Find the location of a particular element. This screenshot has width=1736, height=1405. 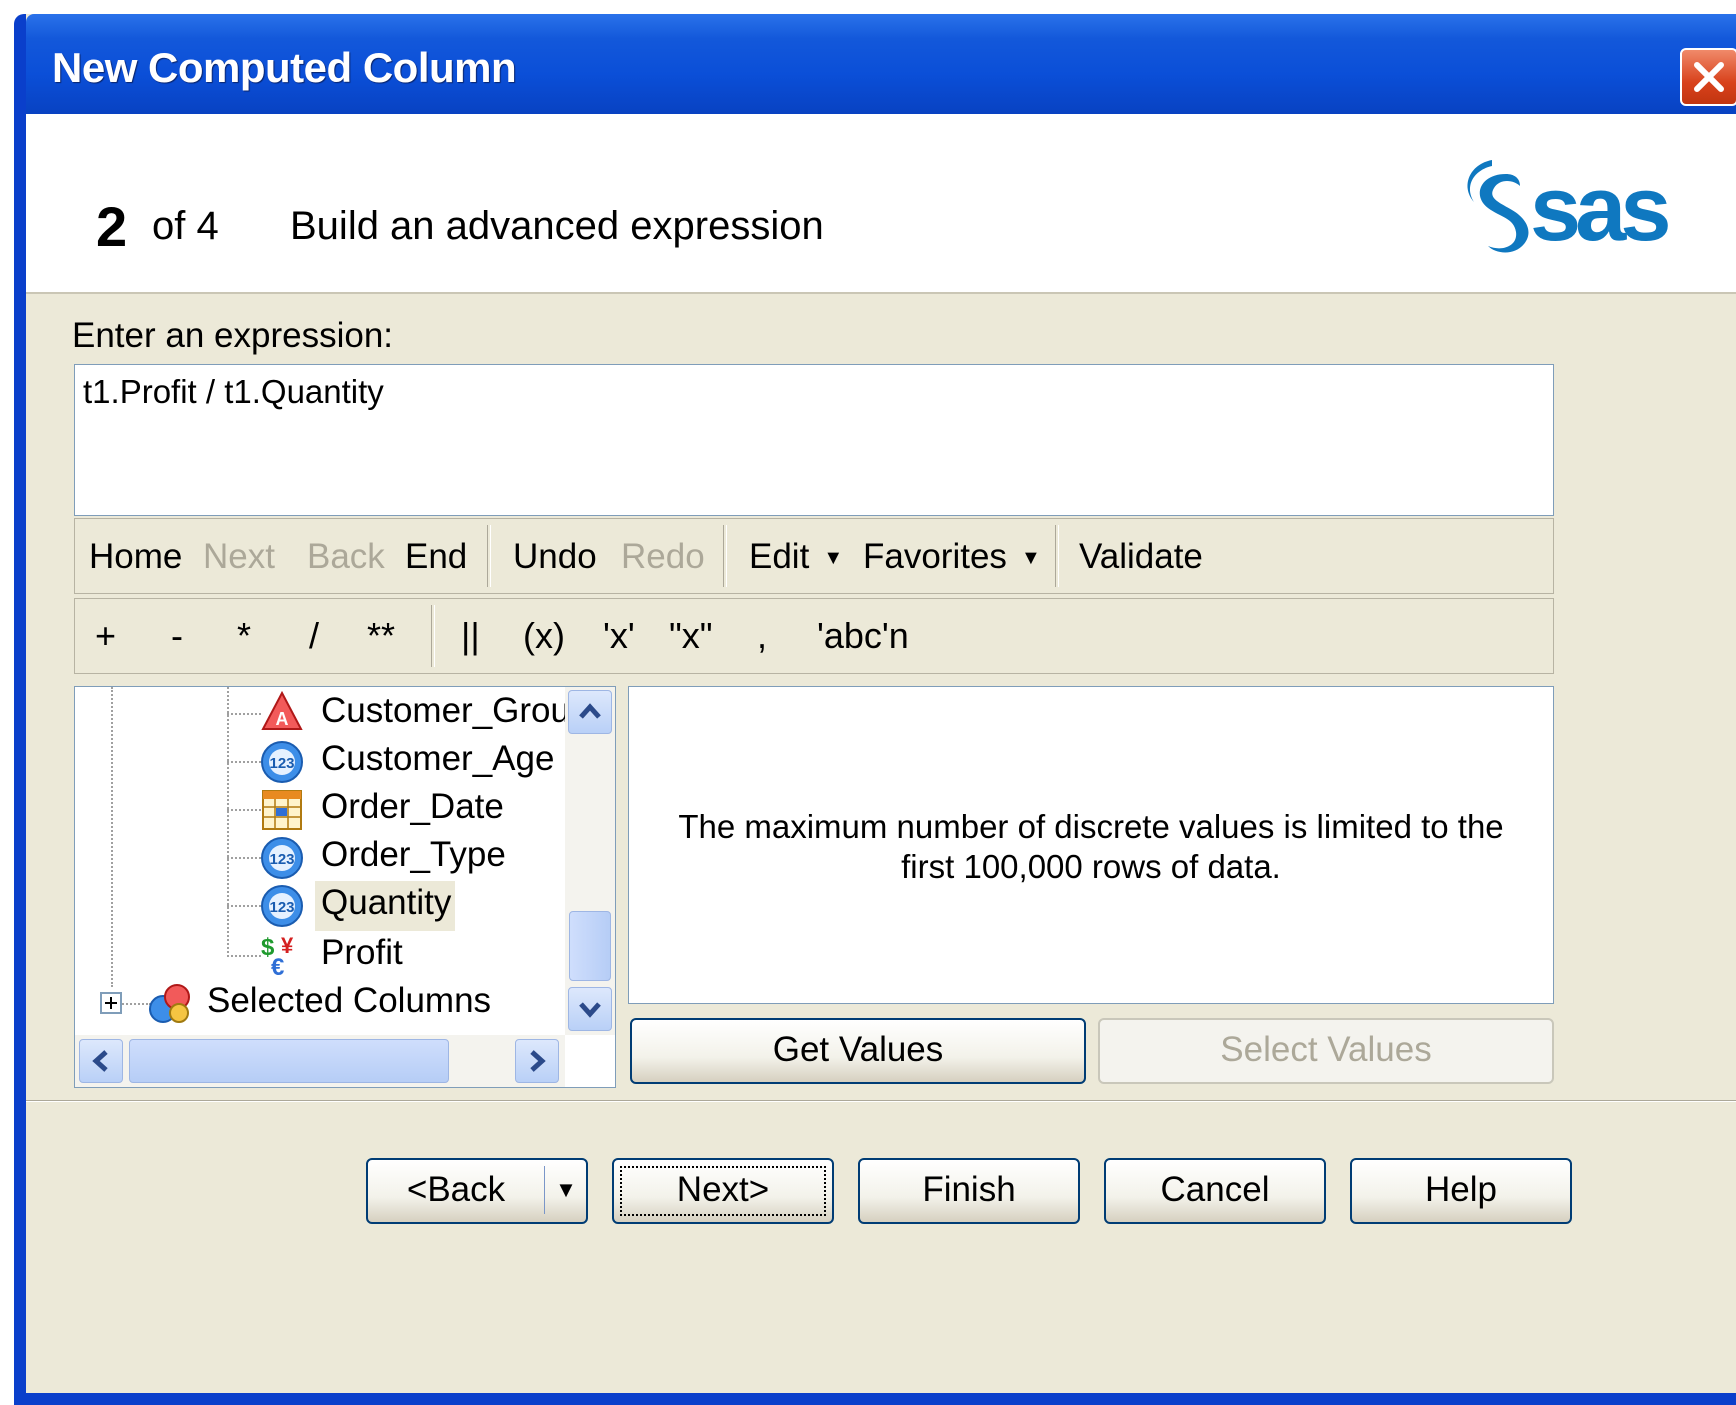

back-button: <Back is located at coordinates (456, 1190).